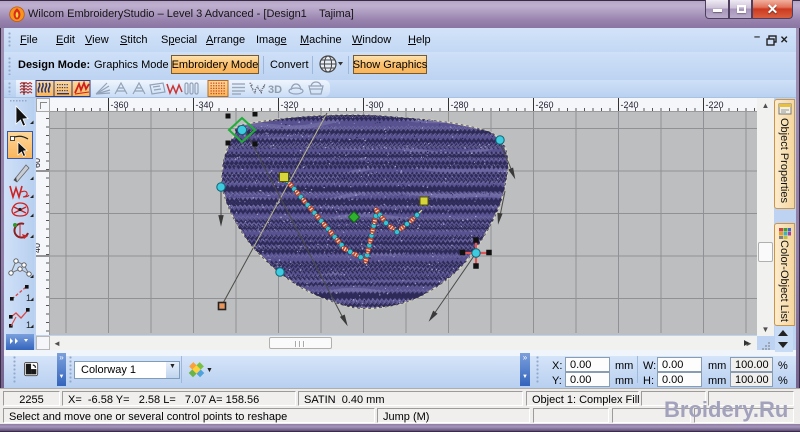 The image size is (800, 432). Describe the element at coordinates (715, 105) in the screenshot. I see `svg-text: -220` at that location.